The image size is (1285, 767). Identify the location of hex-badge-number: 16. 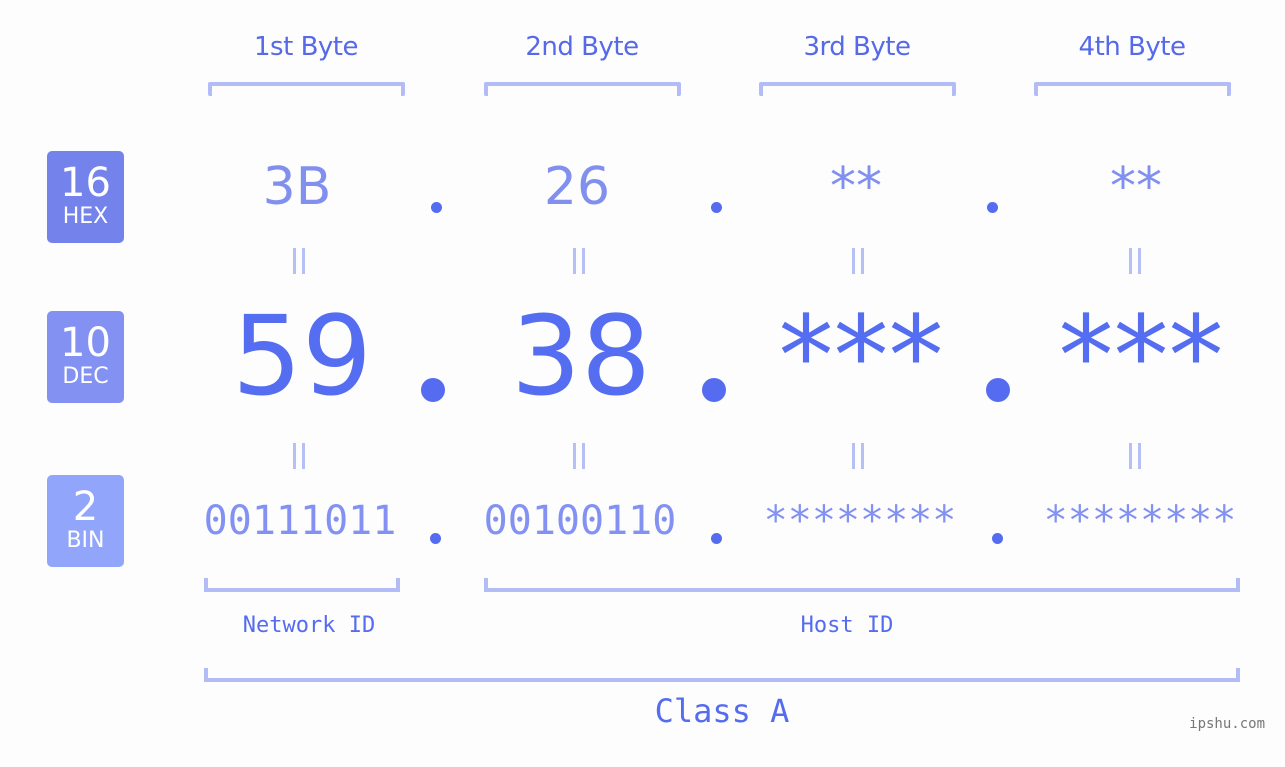
(85, 183).